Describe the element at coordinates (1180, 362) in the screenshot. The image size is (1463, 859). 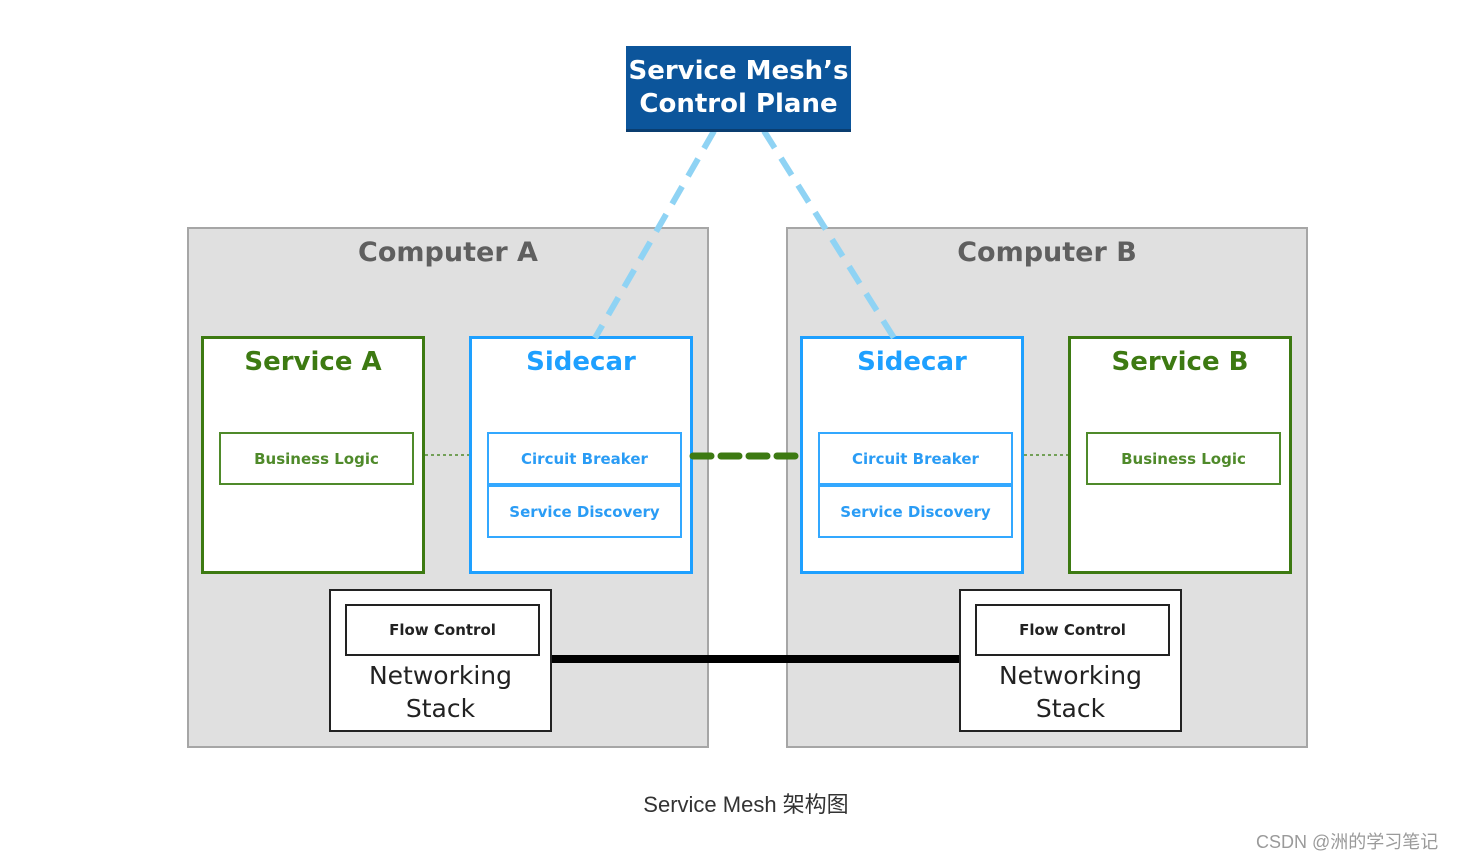
I see `service-b-title: Service B` at that location.